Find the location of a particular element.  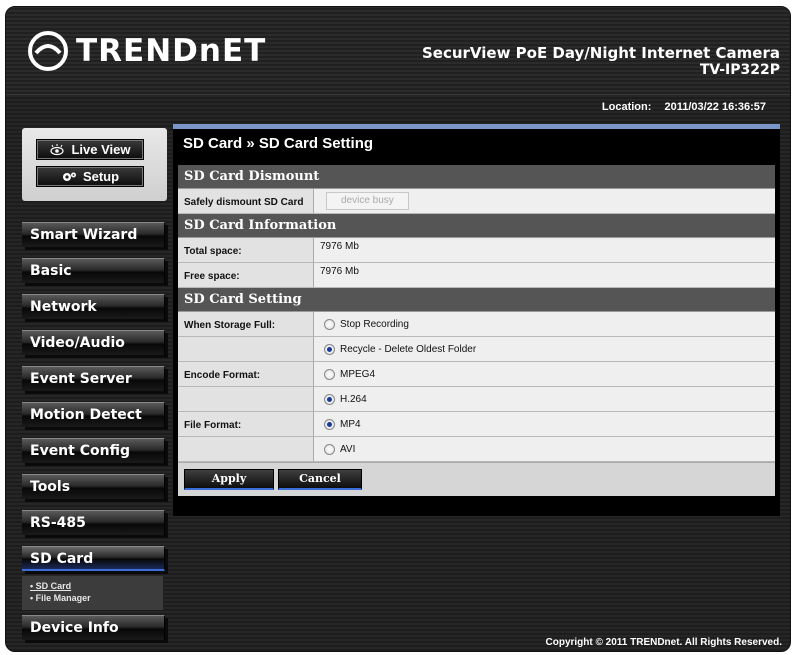

setup-label: Setup is located at coordinates (101, 176).